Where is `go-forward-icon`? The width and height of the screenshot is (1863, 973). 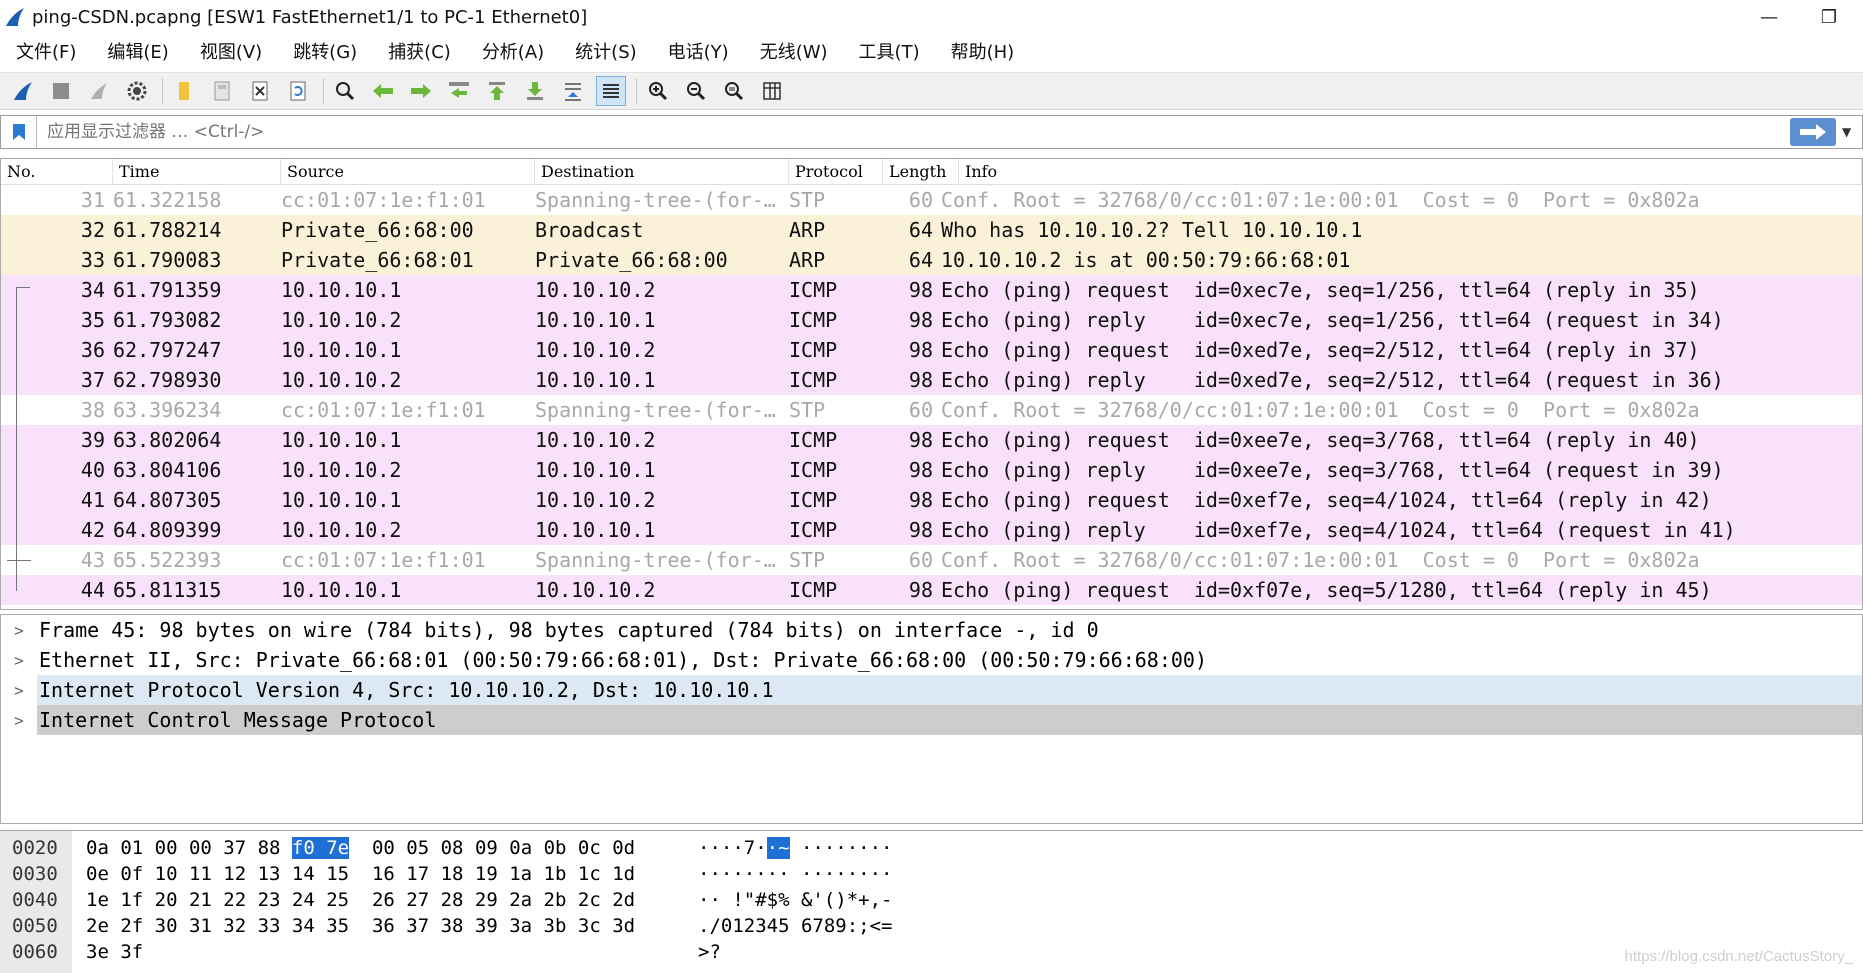
go-forward-icon is located at coordinates (421, 91).